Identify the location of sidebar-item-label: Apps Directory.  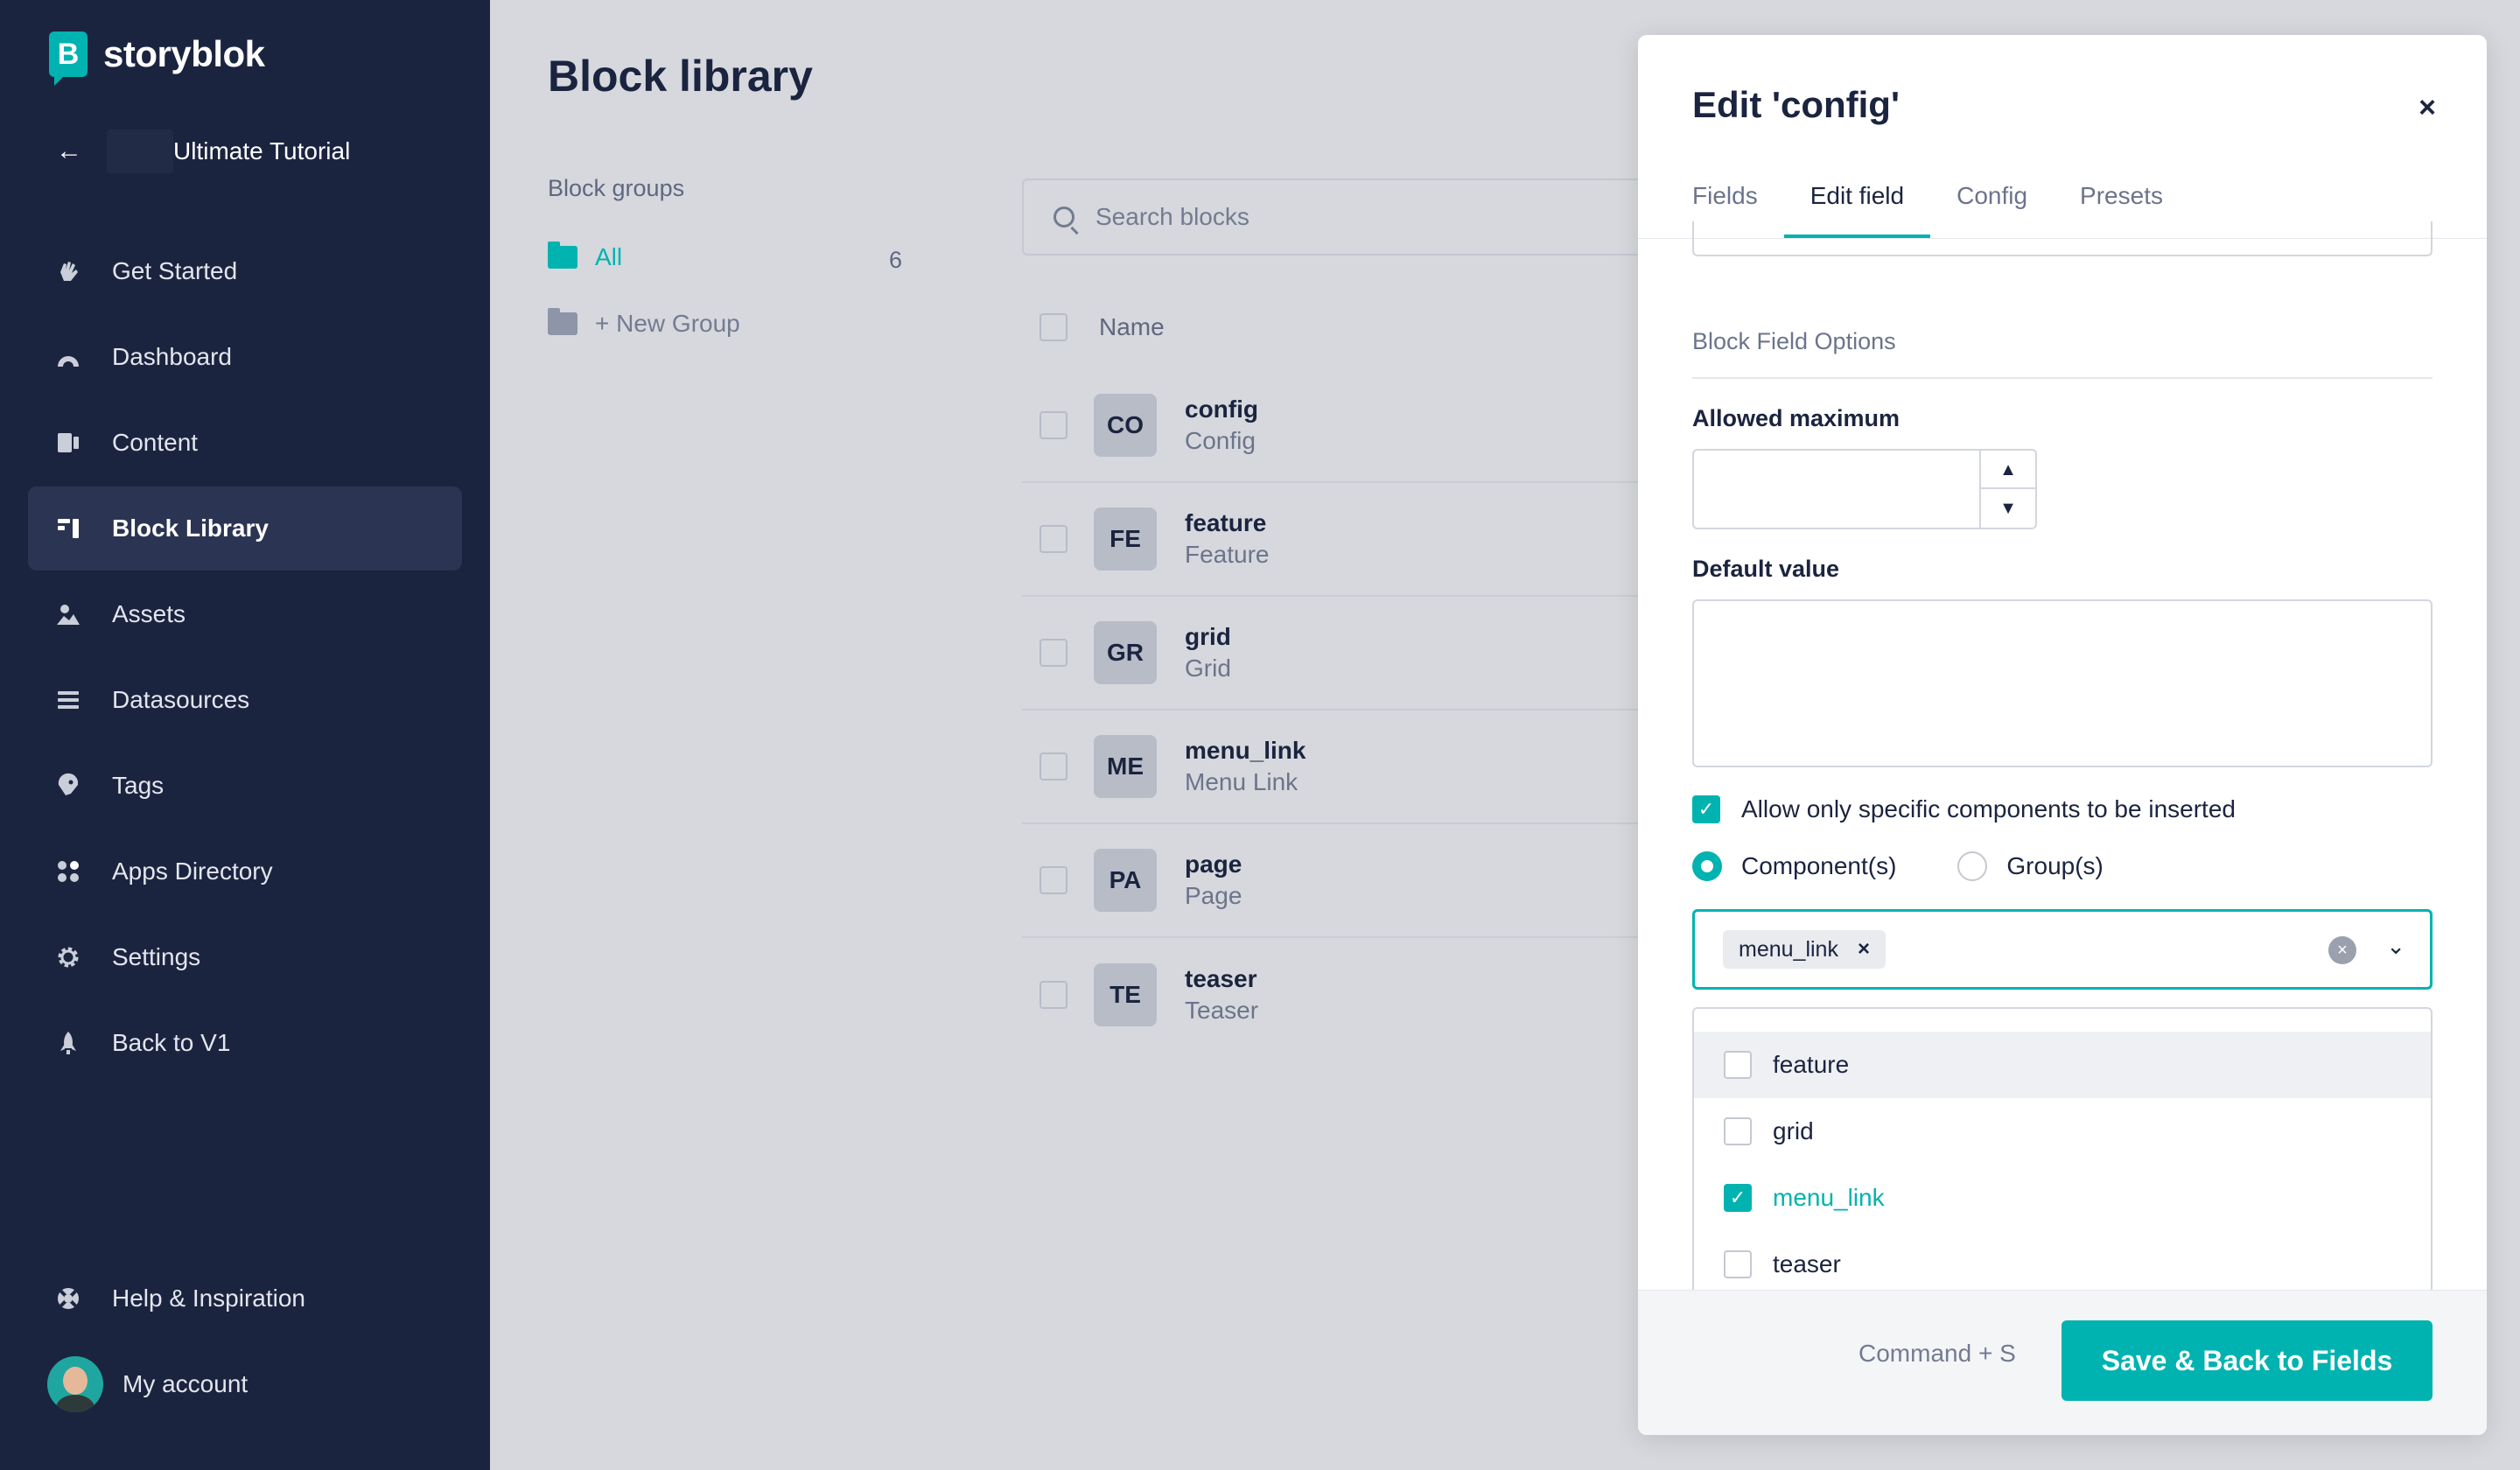
(192, 871).